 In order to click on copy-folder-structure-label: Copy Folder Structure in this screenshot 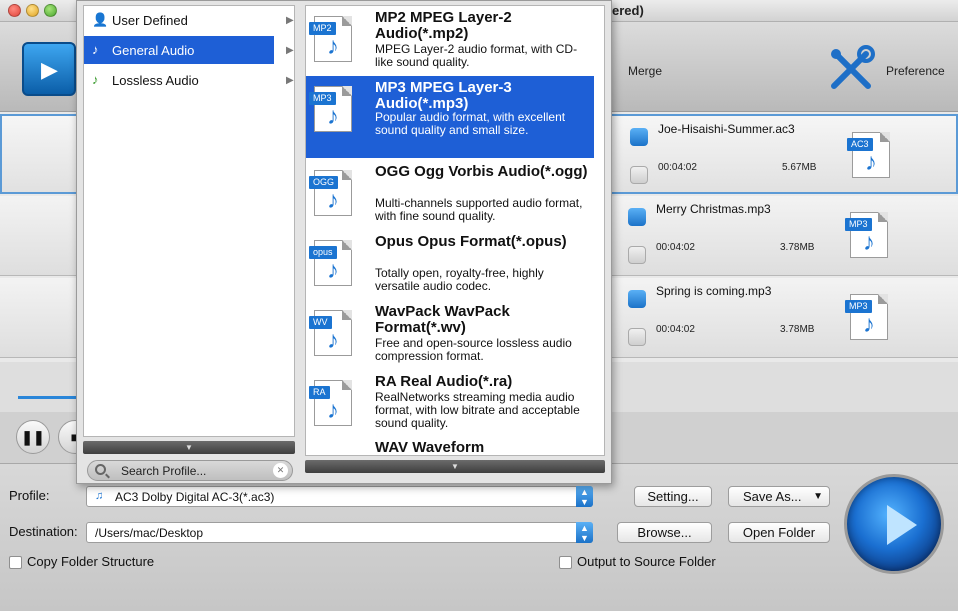, I will do `click(91, 561)`.